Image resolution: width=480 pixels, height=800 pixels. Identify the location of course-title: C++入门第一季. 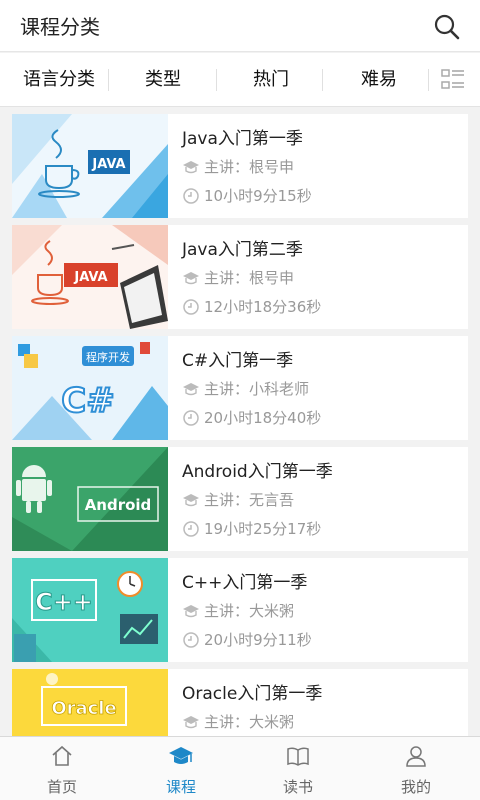
(245, 583).